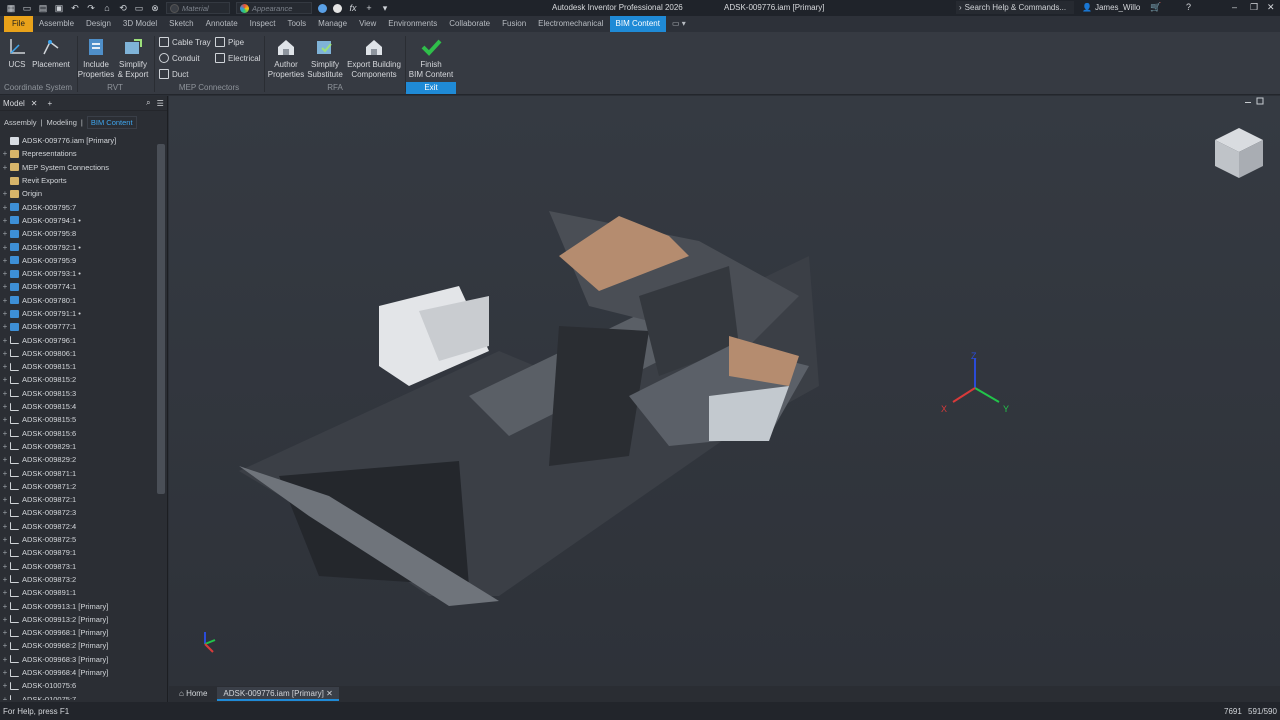 The height and width of the screenshot is (720, 1280). Describe the element at coordinates (278, 694) in the screenshot. I see `document-tab: ADSK-009776.iam [Primary] ✕` at that location.